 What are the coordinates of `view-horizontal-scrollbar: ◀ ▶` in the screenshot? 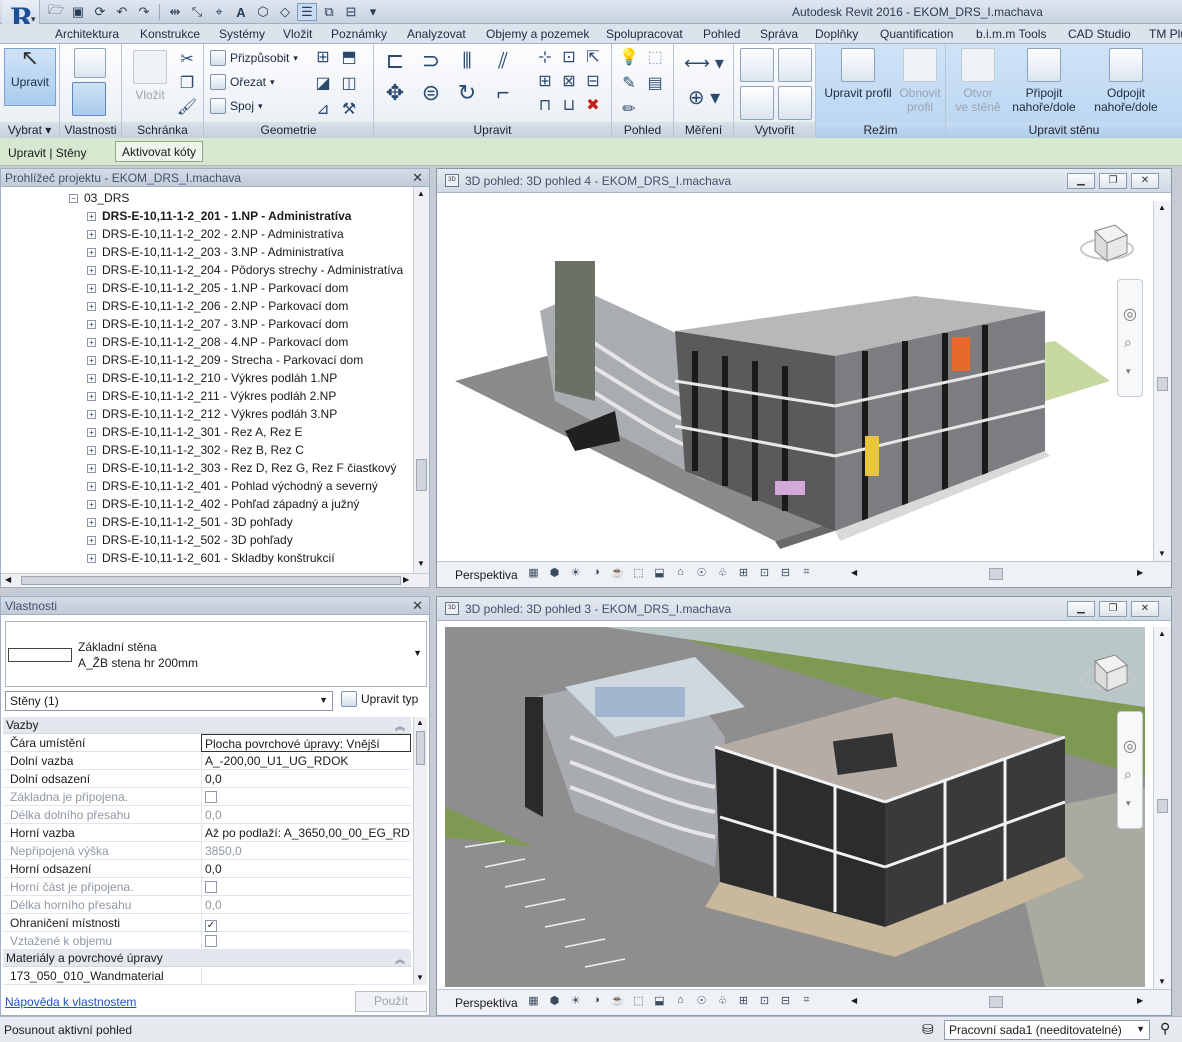 It's located at (999, 1002).